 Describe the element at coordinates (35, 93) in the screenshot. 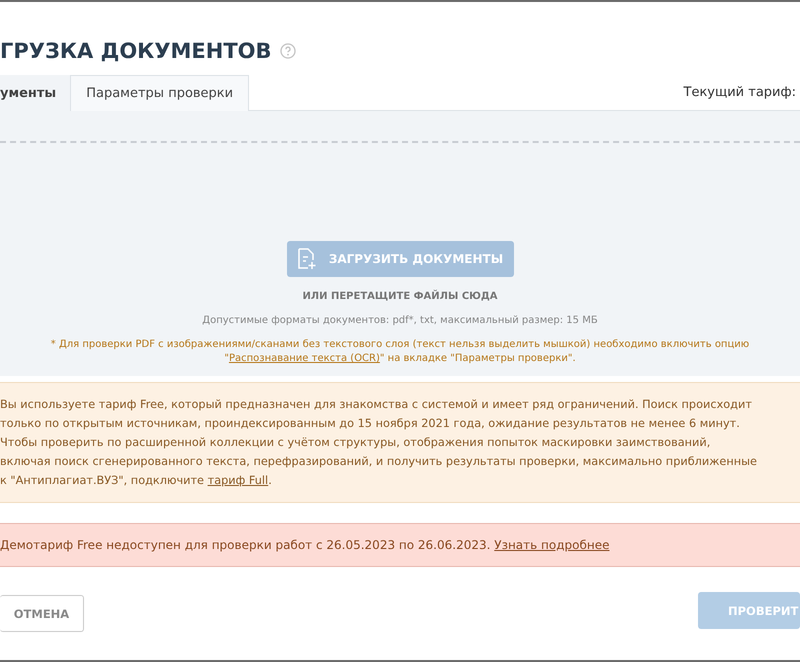

I see `tab: ументы` at that location.